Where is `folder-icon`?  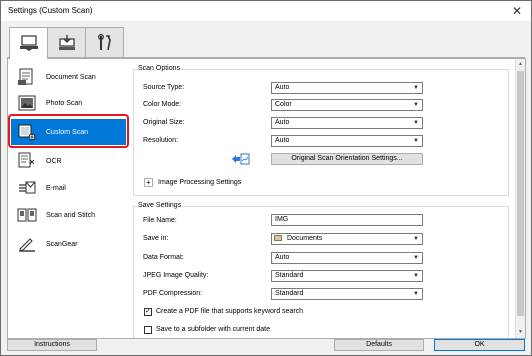
folder-icon is located at coordinates (278, 238).